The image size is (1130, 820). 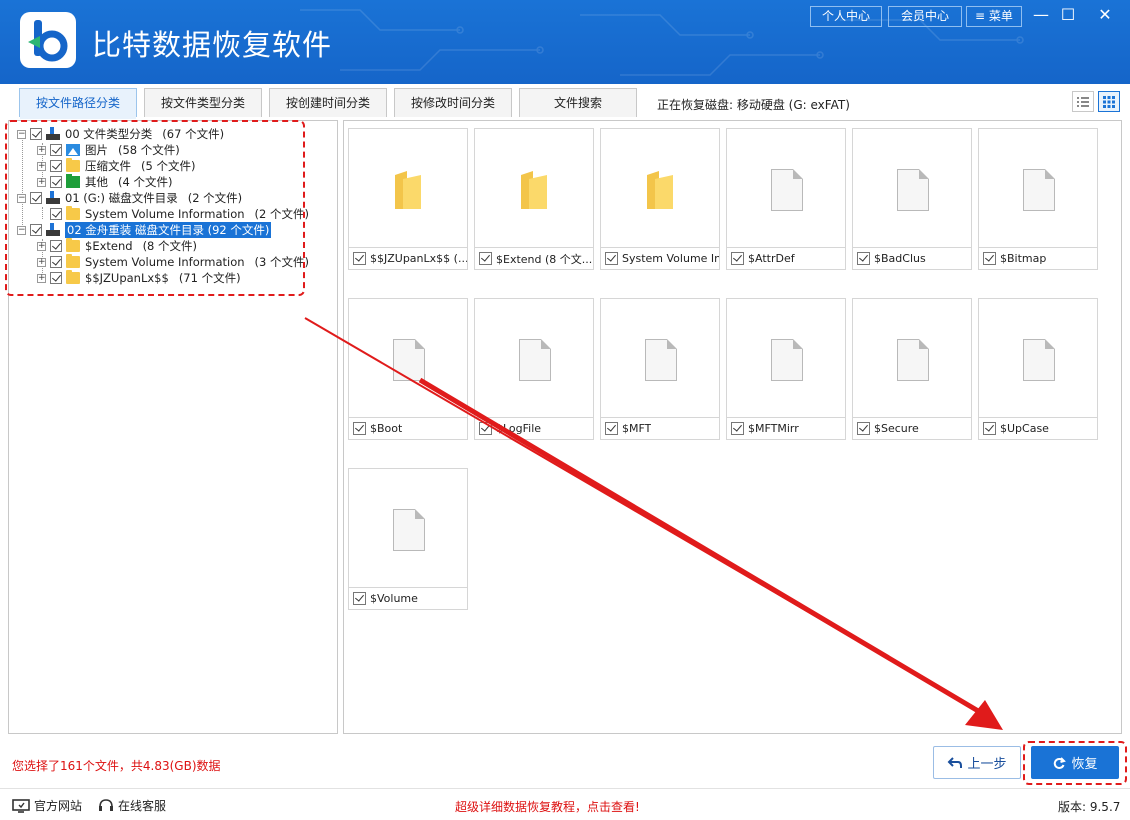 I want to click on file-tile: $MFT, so click(x=660, y=369).